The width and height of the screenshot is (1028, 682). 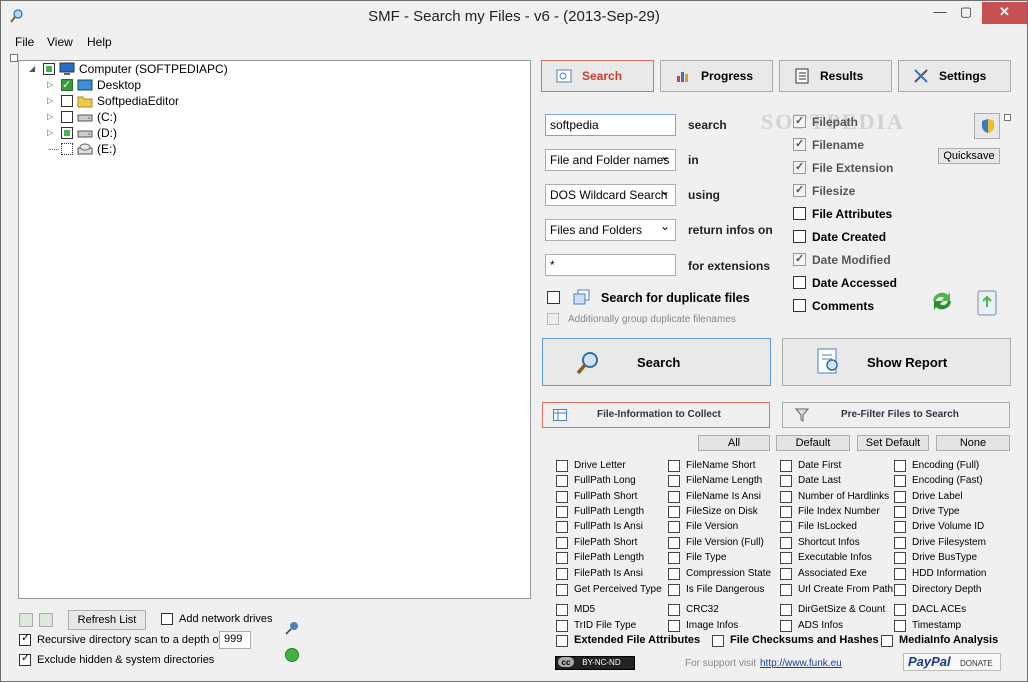 I want to click on maximize-button: ▢, so click(x=966, y=13).